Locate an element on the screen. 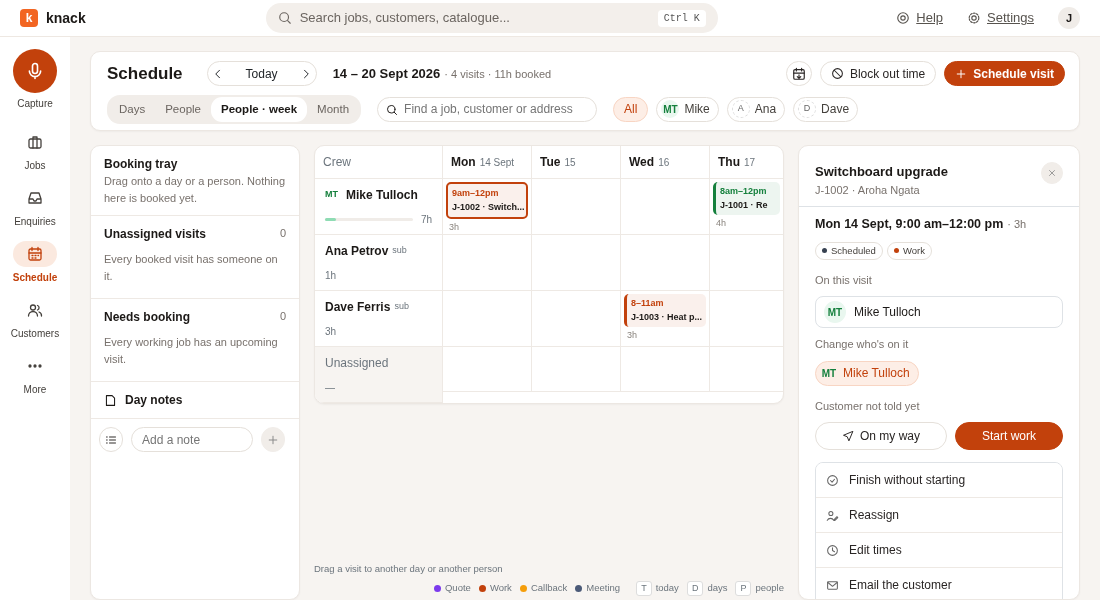  nav-item: Jobs is located at coordinates (35, 151).